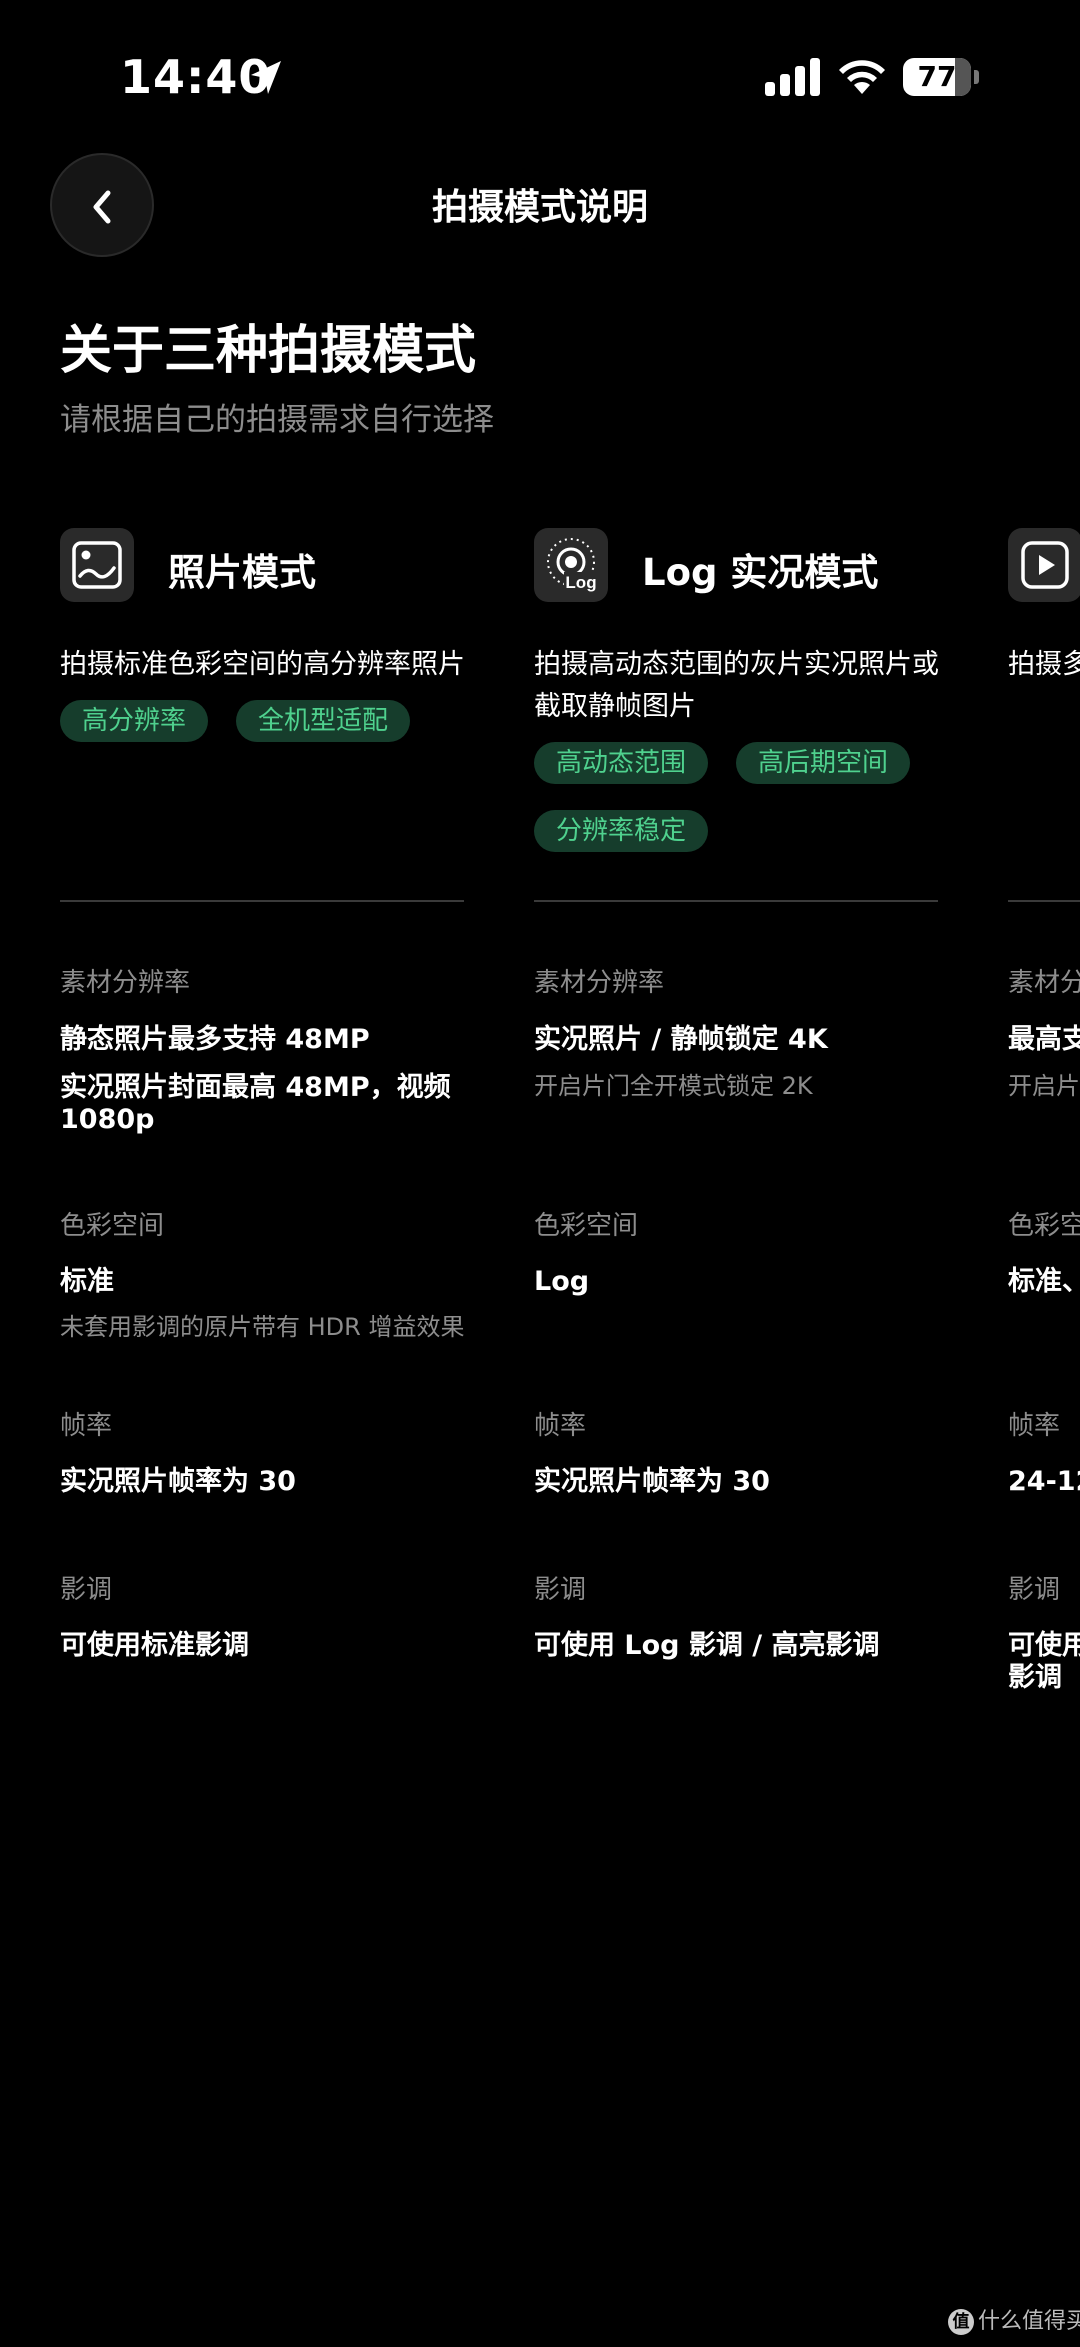 This screenshot has width=1080, height=2347. Describe the element at coordinates (1029, 2321) in the screenshot. I see `watermark-text: 什么值得买` at that location.